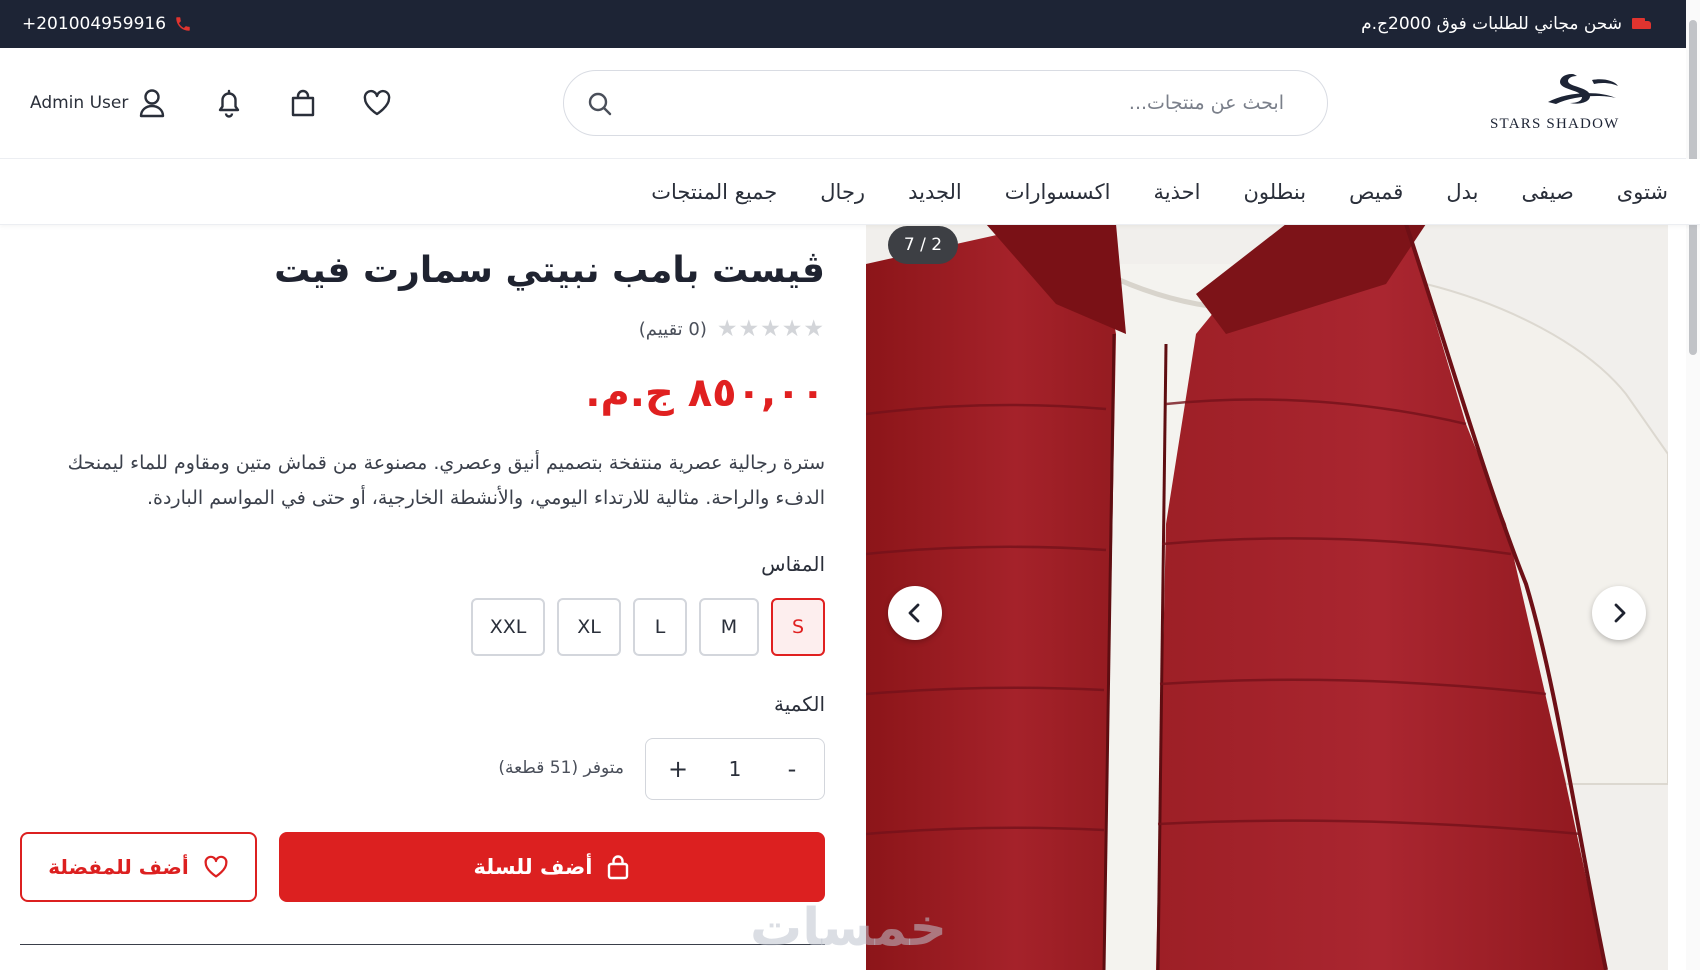 Image resolution: width=1700 pixels, height=970 pixels. I want to click on quantity-stepper: - 1 +, so click(735, 769).